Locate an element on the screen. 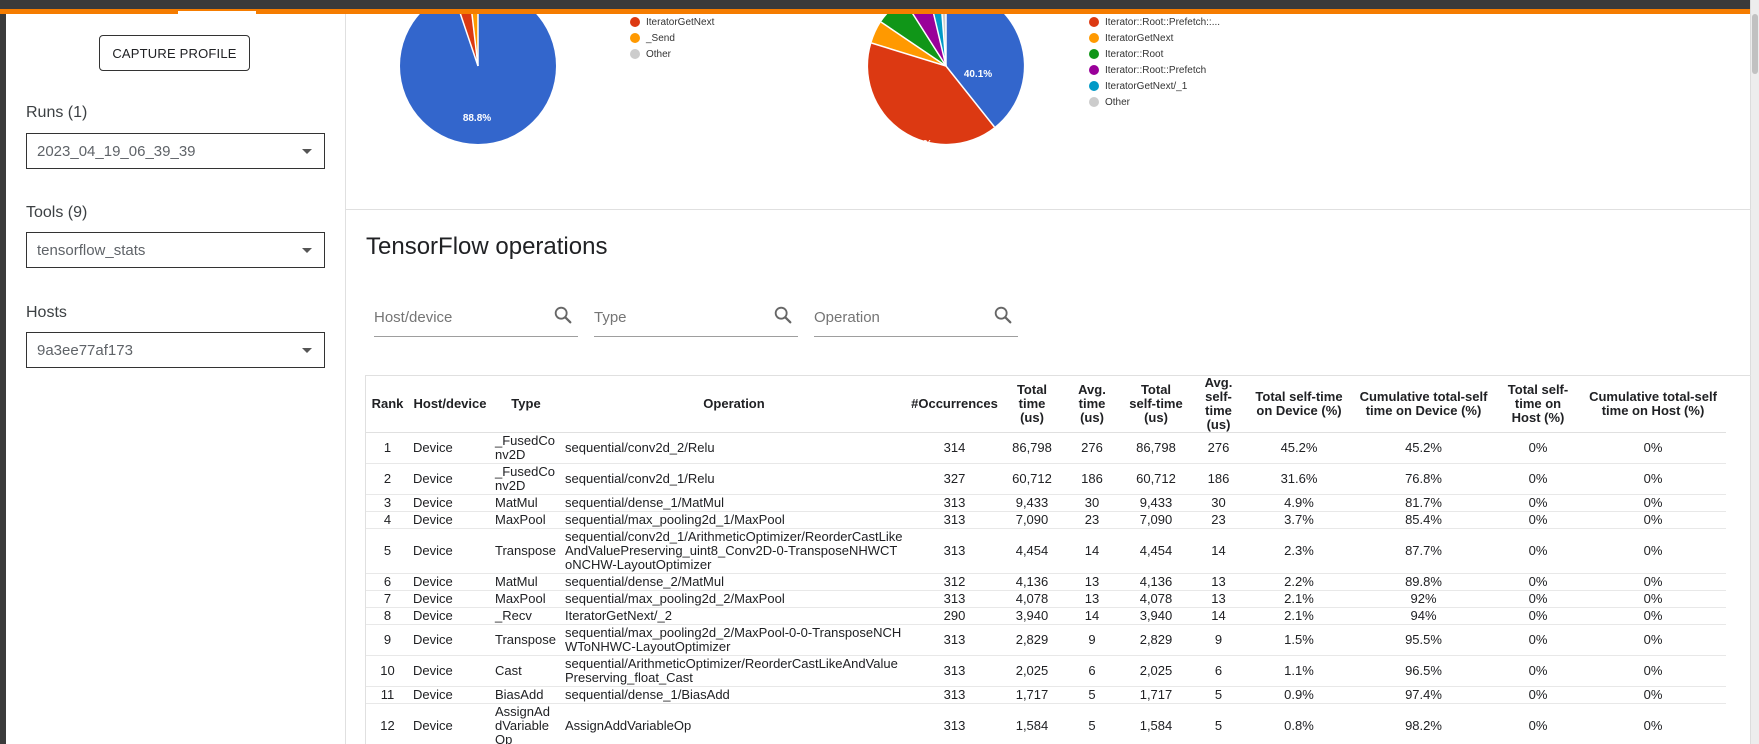 The width and height of the screenshot is (1759, 744). legend-item: _Send is located at coordinates (672, 38).